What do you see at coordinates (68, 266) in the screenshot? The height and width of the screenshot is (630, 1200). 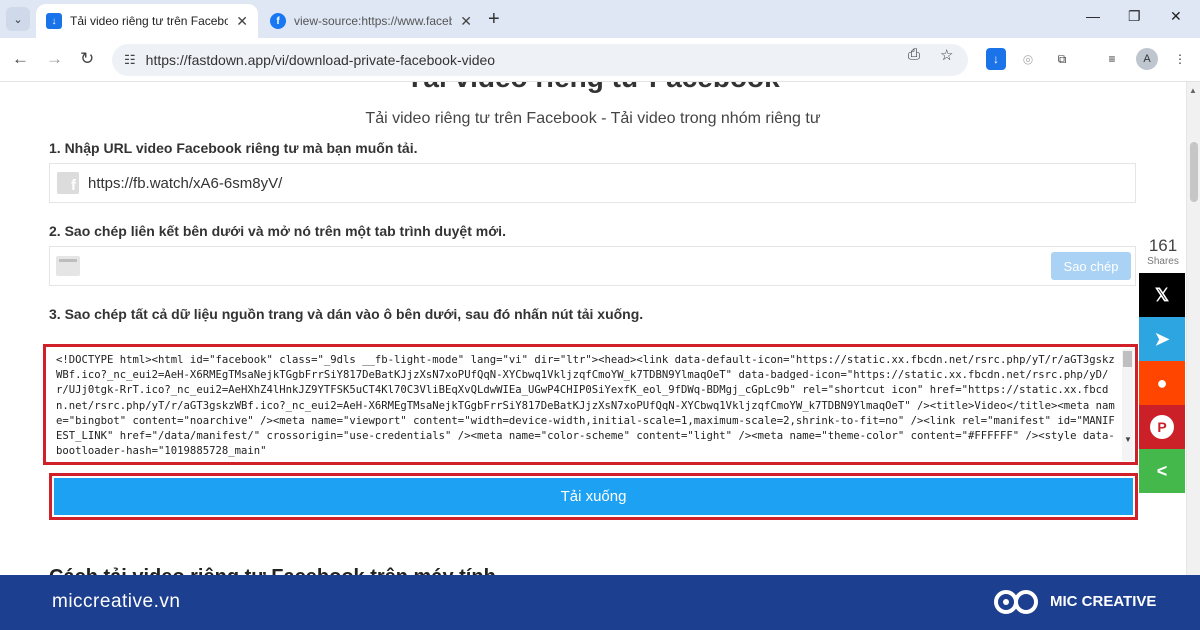 I see `link-icon` at bounding box center [68, 266].